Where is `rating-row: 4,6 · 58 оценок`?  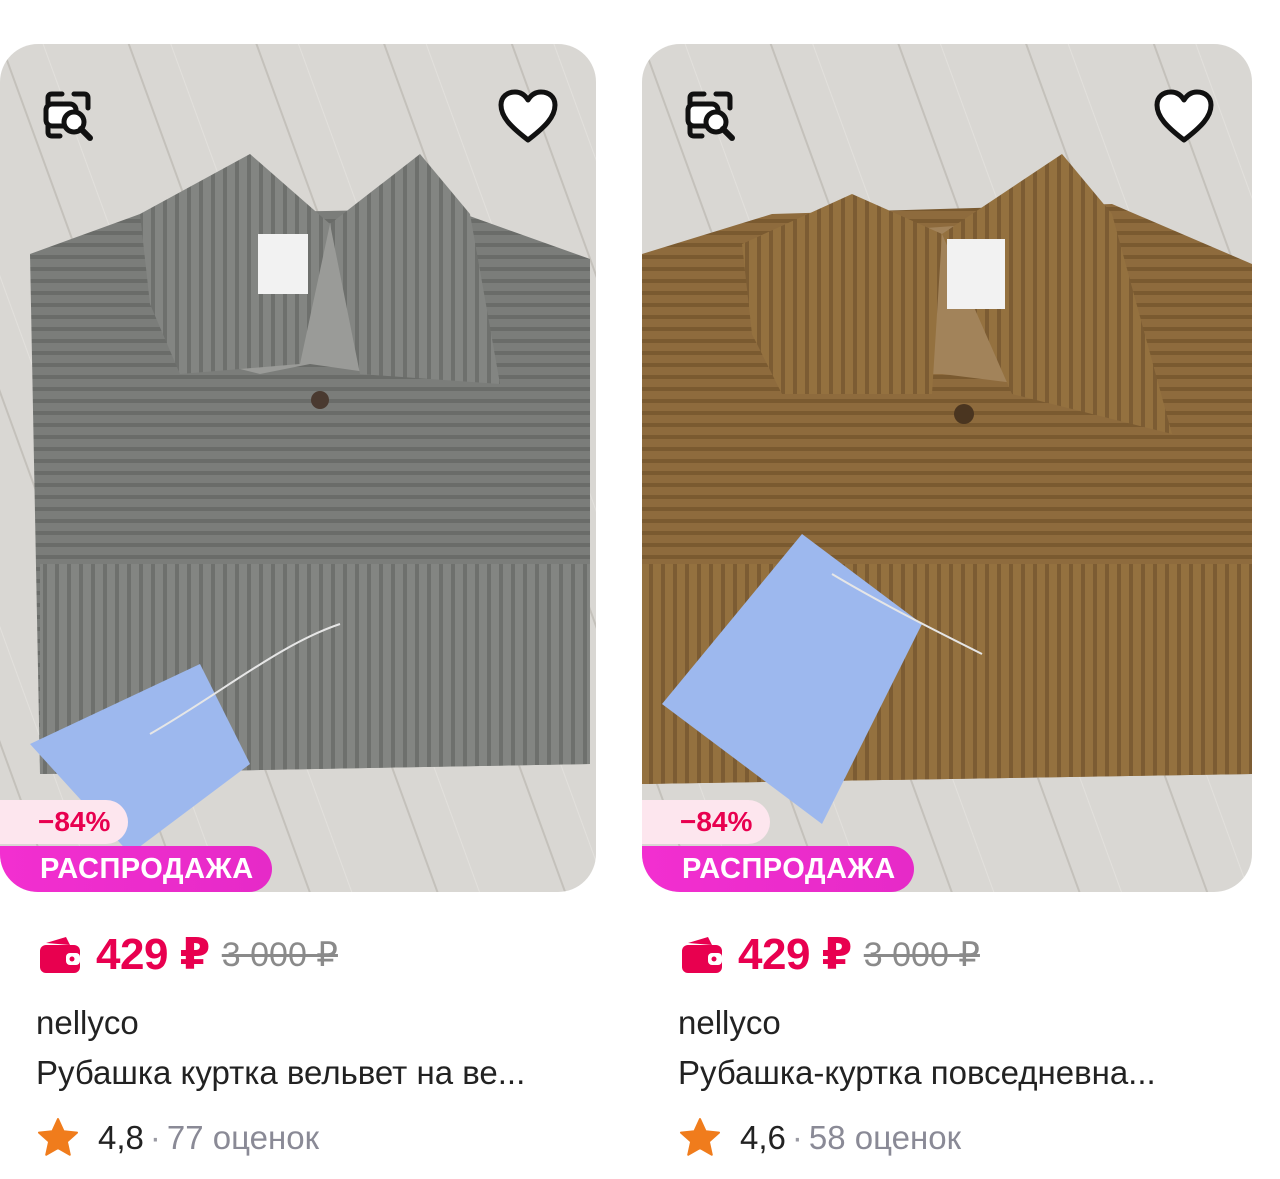 rating-row: 4,6 · 58 оценок is located at coordinates (819, 1138).